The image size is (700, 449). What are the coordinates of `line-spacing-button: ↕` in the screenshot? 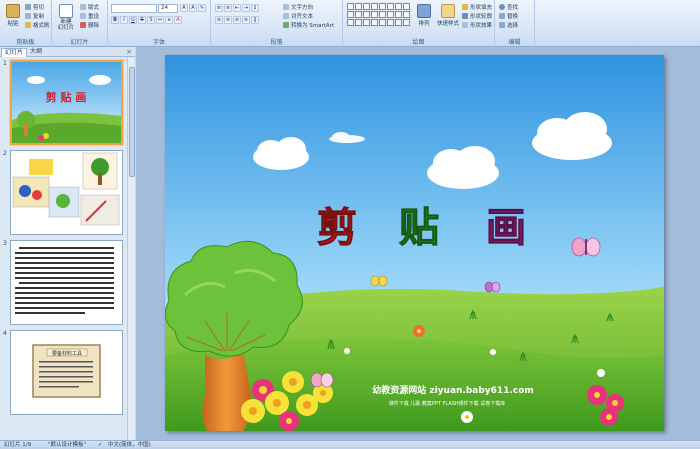 It's located at (255, 8).